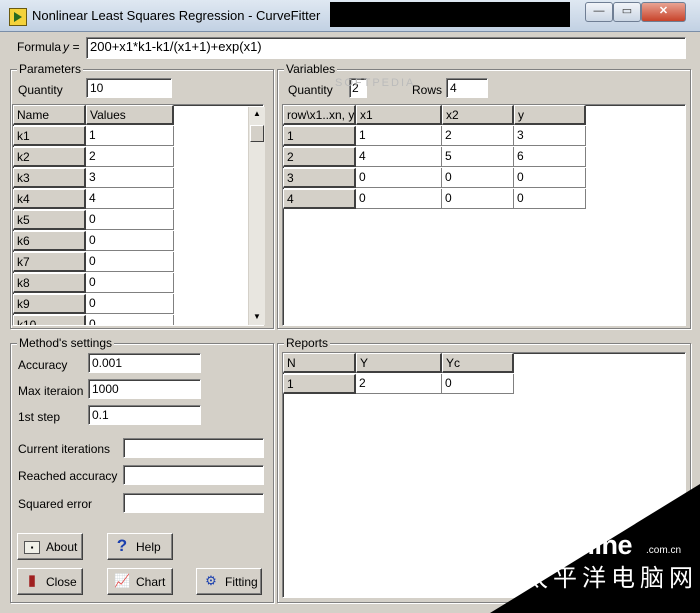  What do you see at coordinates (663, 12) in the screenshot?
I see `close-window-button: ✕` at bounding box center [663, 12].